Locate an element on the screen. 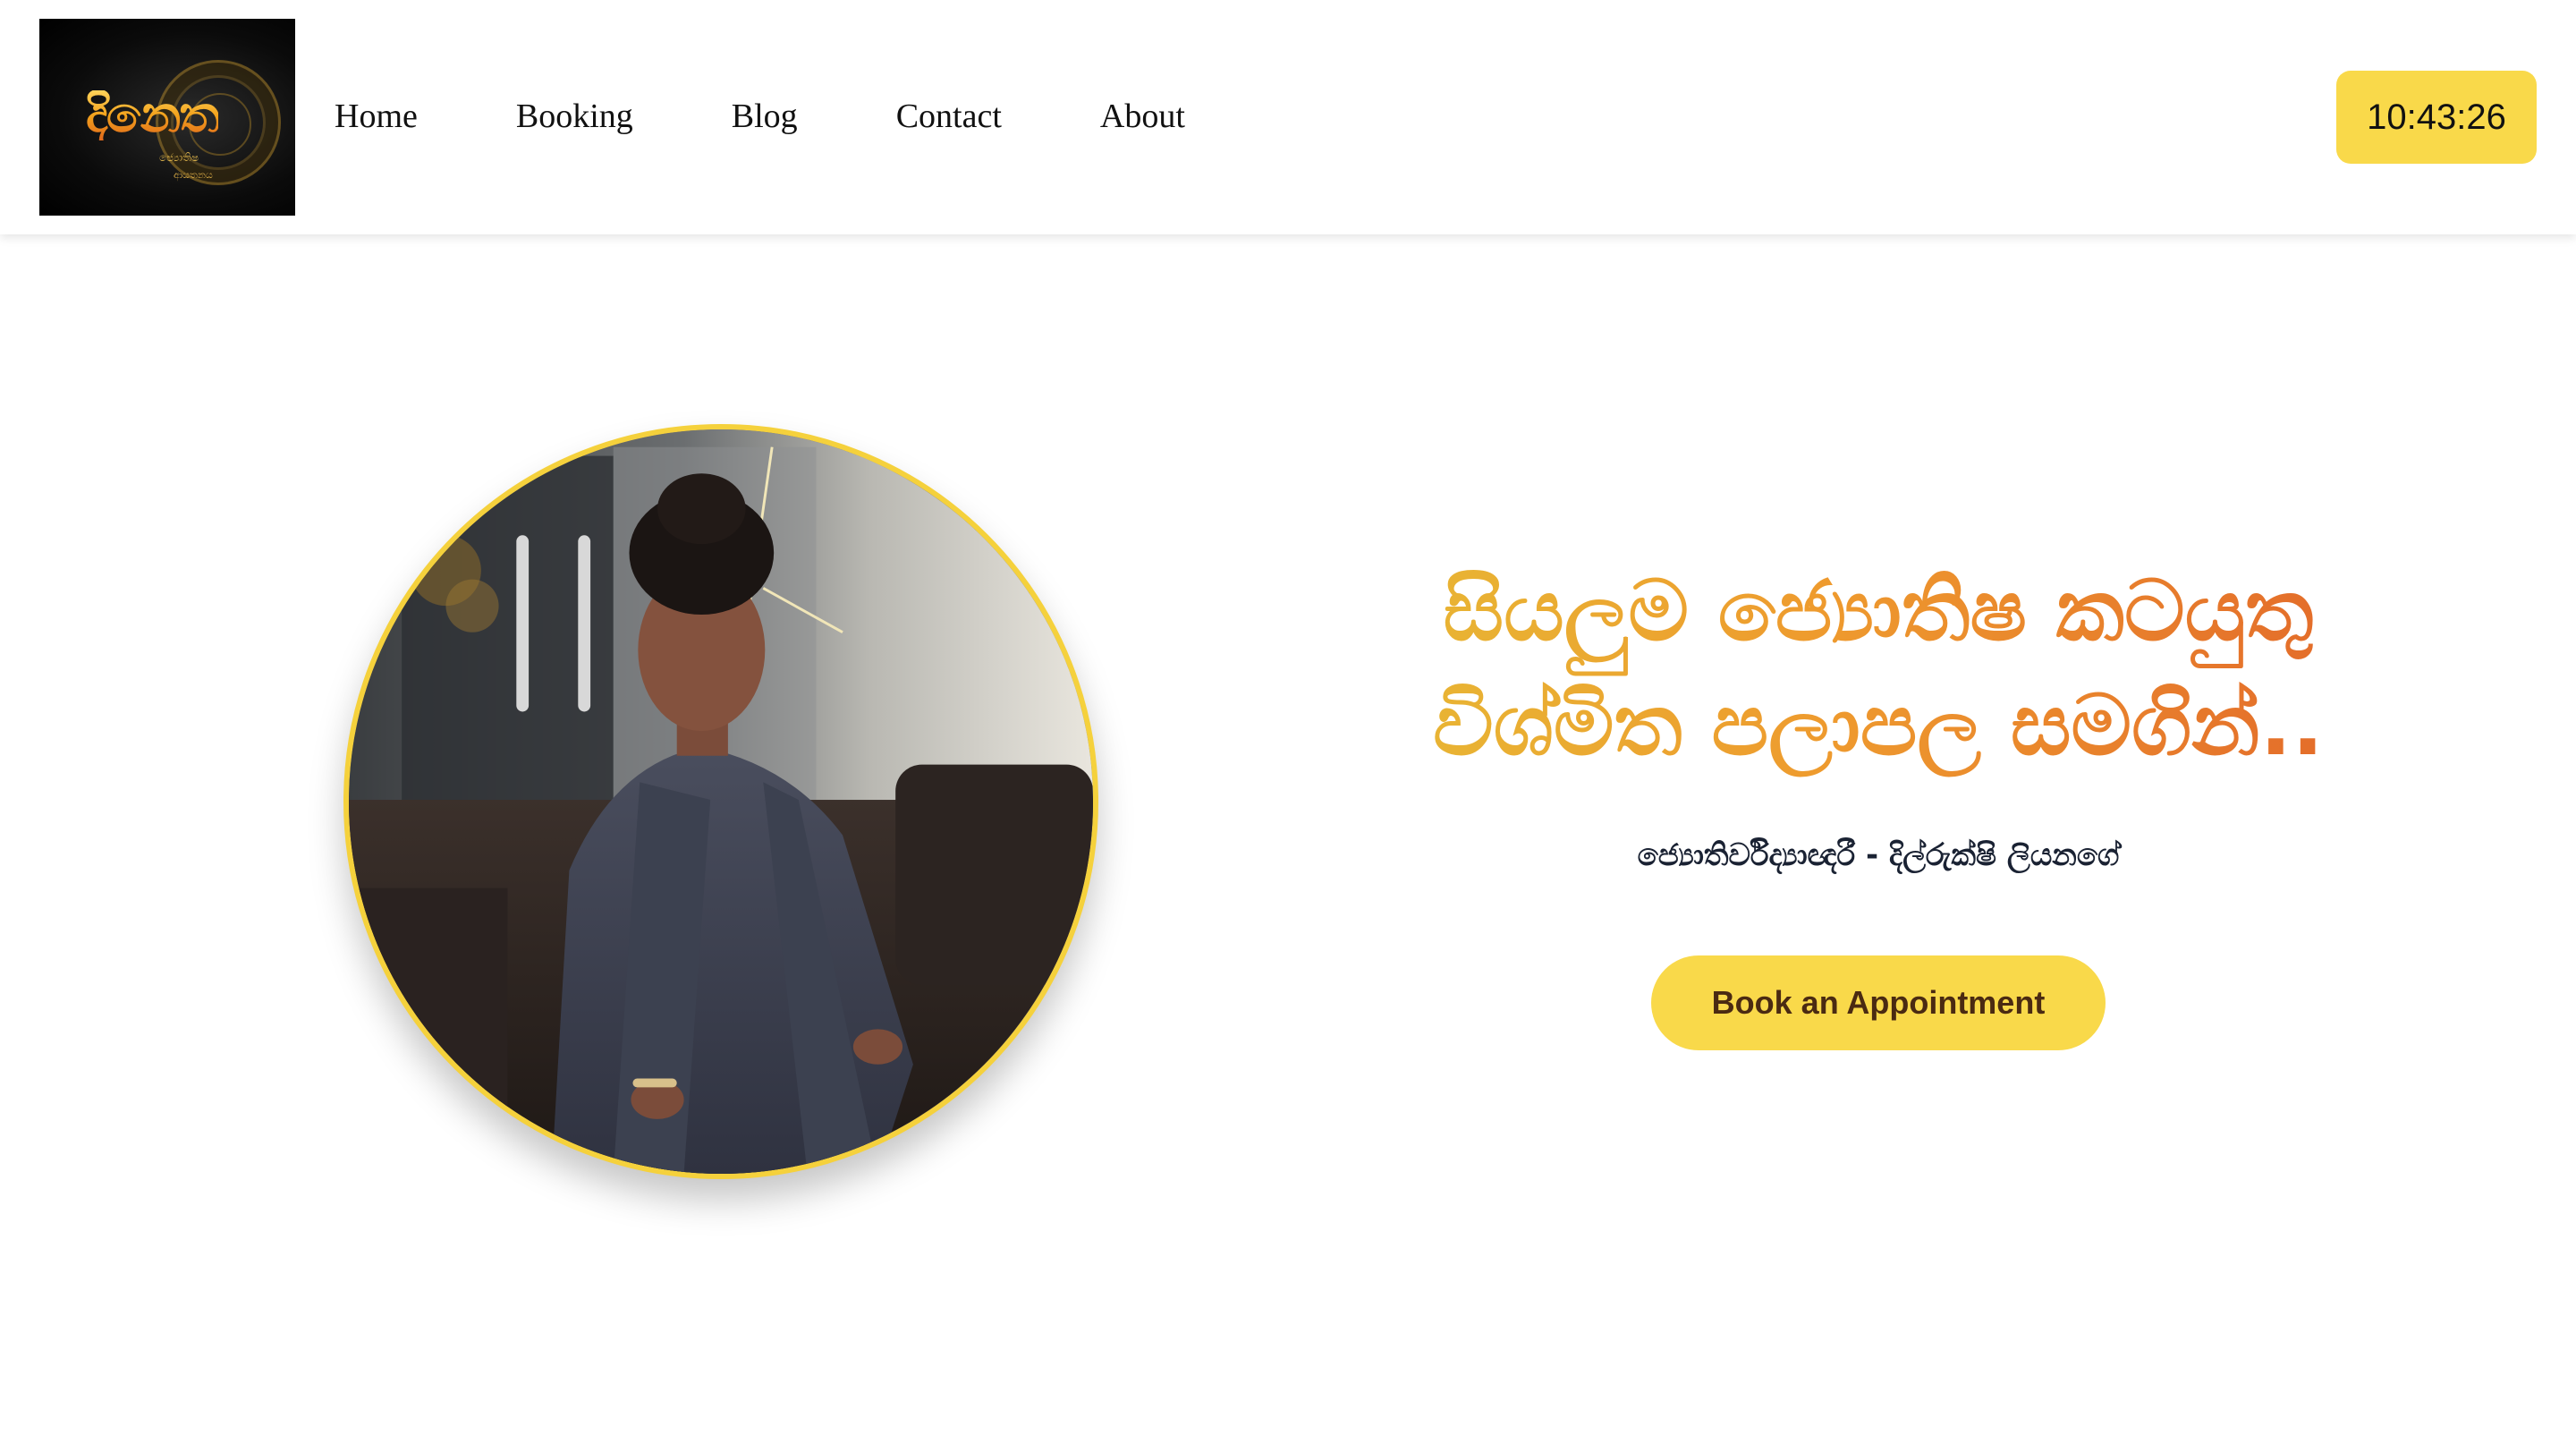 Image resolution: width=2576 pixels, height=1452 pixels. logo-subtitle: ජ්‍යොතිෂ is located at coordinates (179, 157).